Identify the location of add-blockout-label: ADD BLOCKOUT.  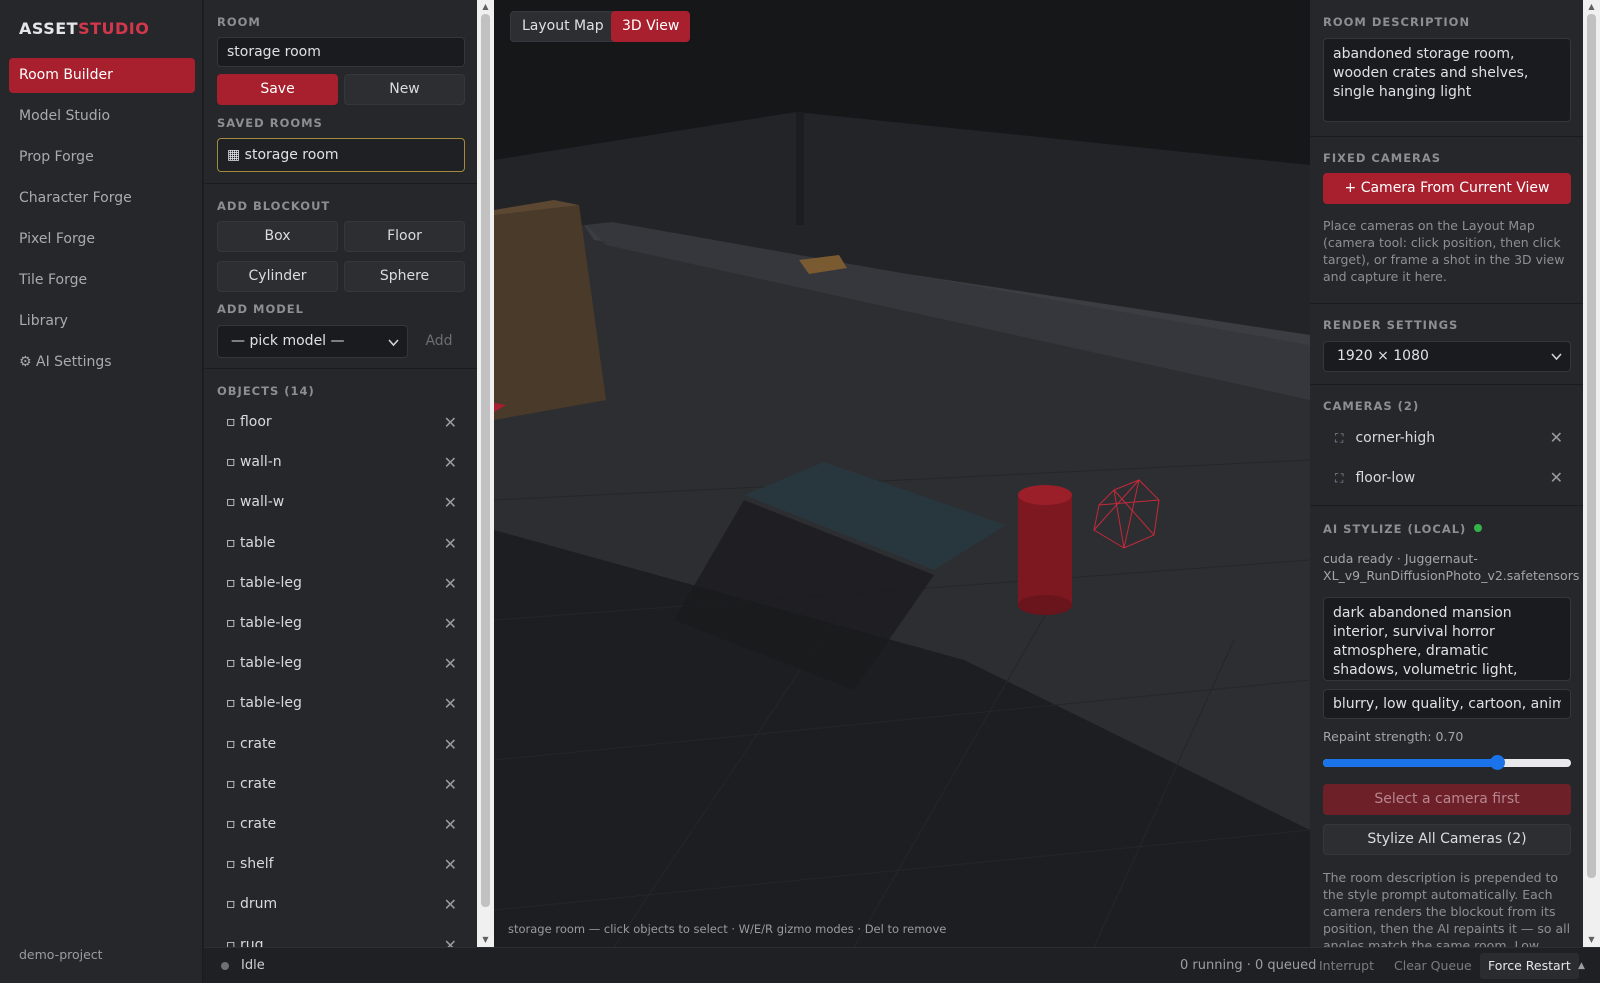
(274, 206).